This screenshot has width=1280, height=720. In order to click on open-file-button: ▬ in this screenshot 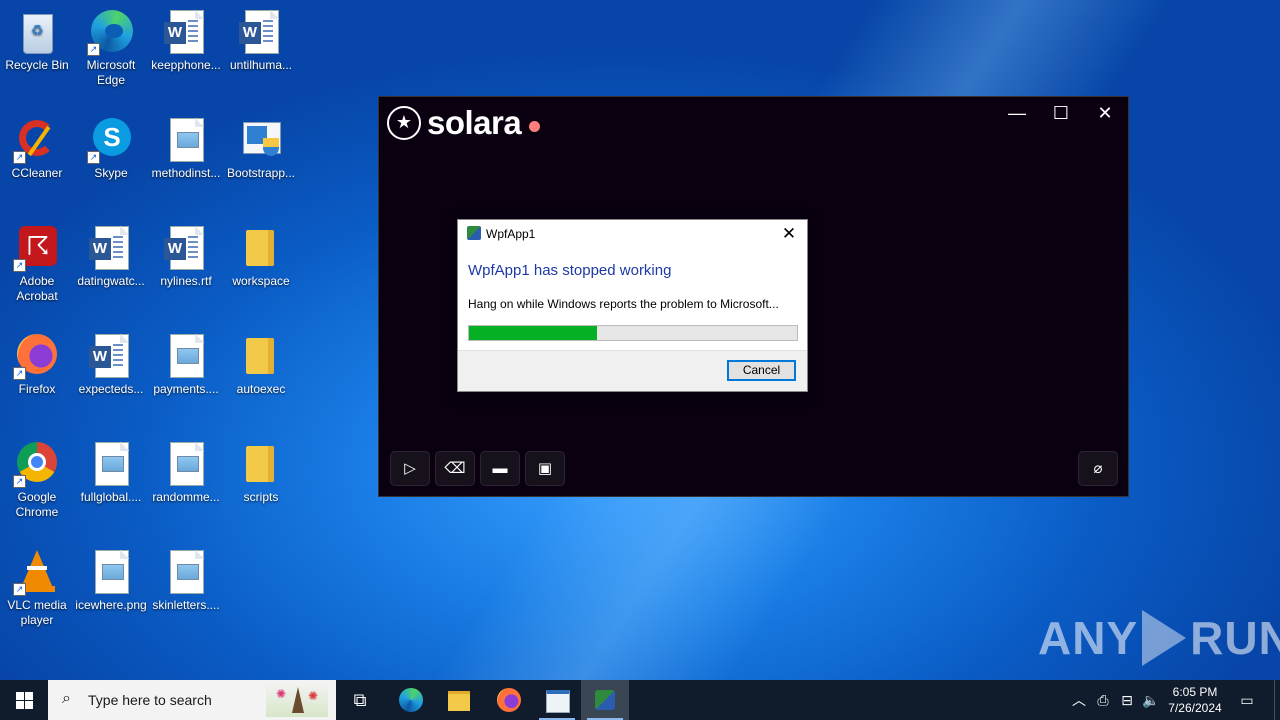, I will do `click(500, 468)`.